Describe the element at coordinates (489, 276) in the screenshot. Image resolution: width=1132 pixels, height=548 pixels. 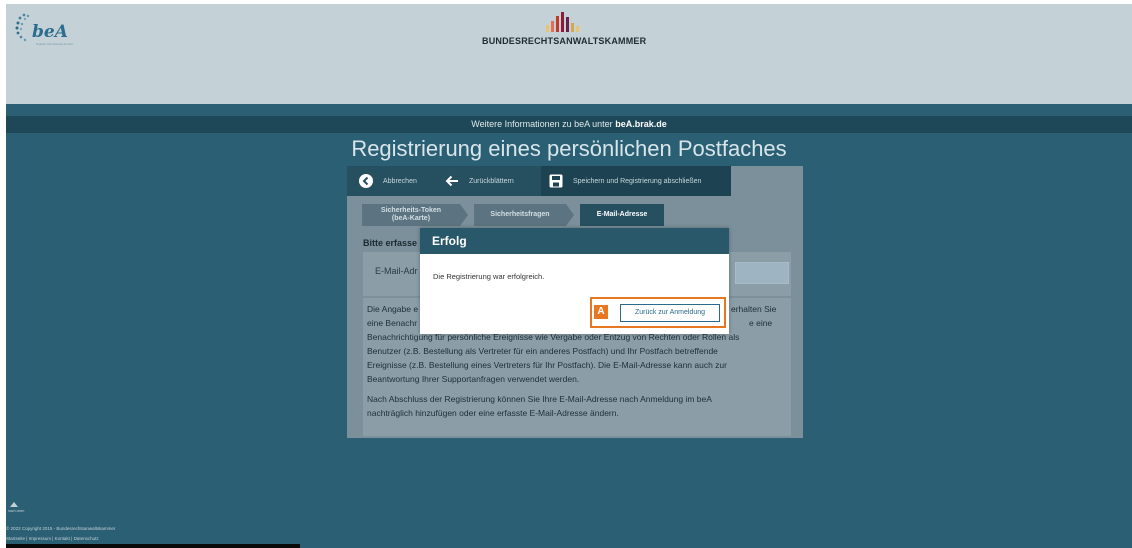
I see `dialog-message: Die Registrierung war erfolgreich.` at that location.